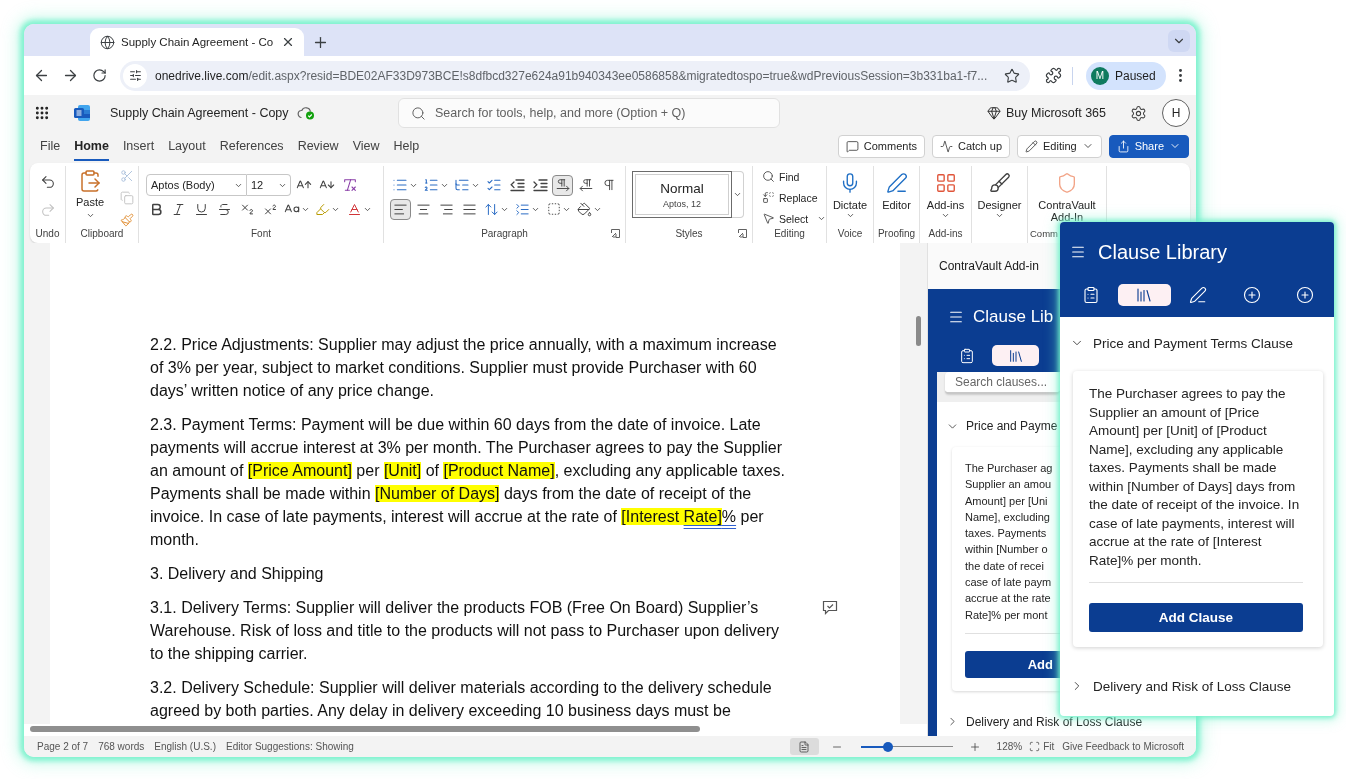 The width and height of the screenshot is (1346, 779). I want to click on superscript-icon, so click(270, 209).